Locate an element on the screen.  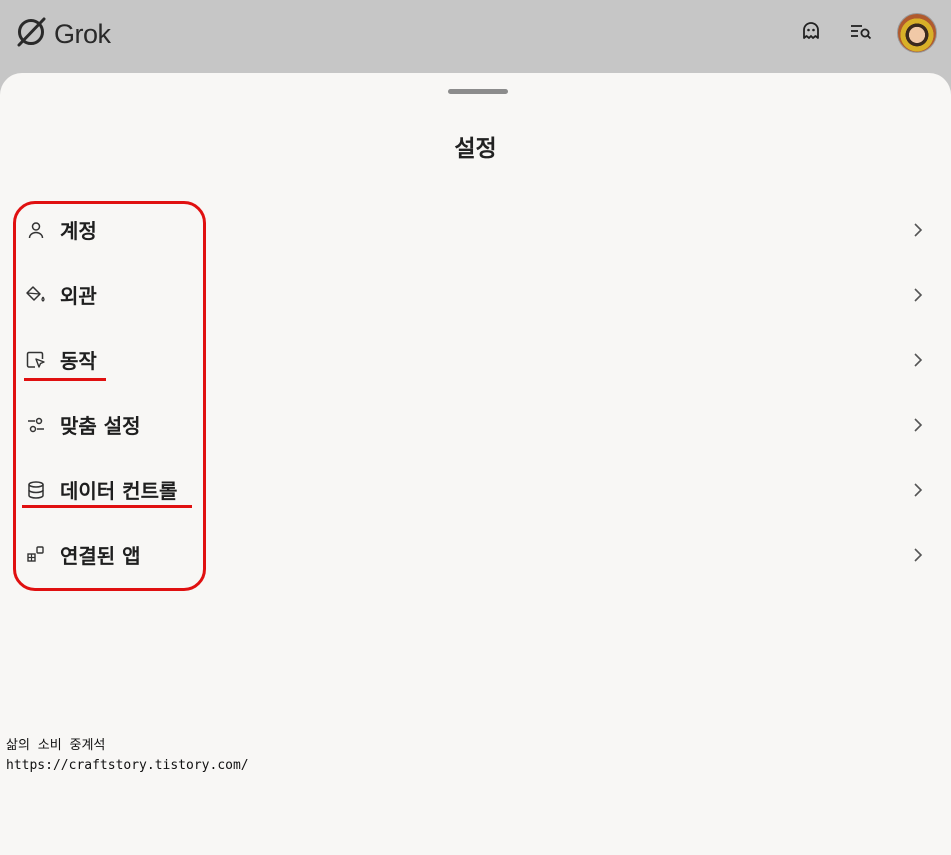
menu-item-connected-apps: 연결된 앱 is located at coordinates (475, 554).